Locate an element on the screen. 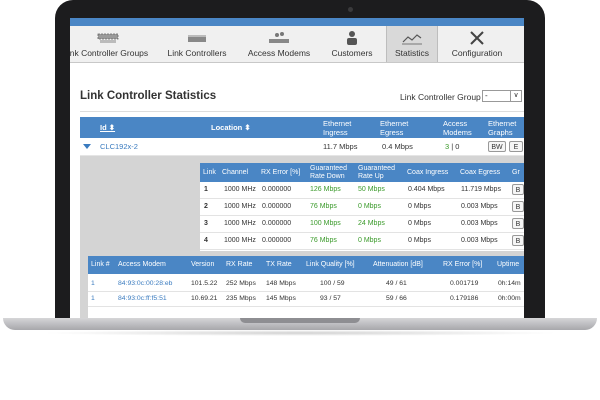  col-graphs: Gr is located at coordinates (516, 172).